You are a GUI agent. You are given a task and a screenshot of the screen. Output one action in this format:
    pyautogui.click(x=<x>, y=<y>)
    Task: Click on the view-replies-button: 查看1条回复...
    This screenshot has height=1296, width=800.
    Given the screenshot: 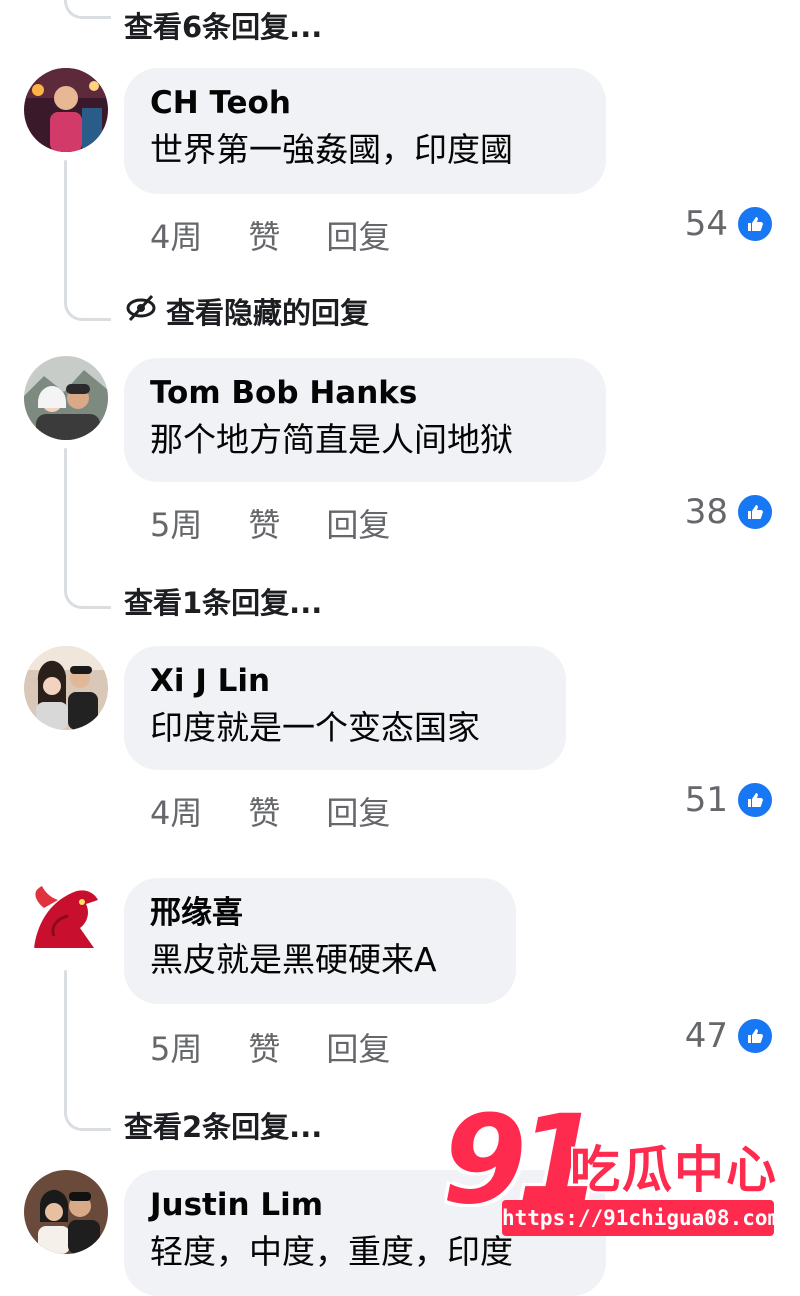 What is the action you would take?
    pyautogui.click(x=223, y=601)
    